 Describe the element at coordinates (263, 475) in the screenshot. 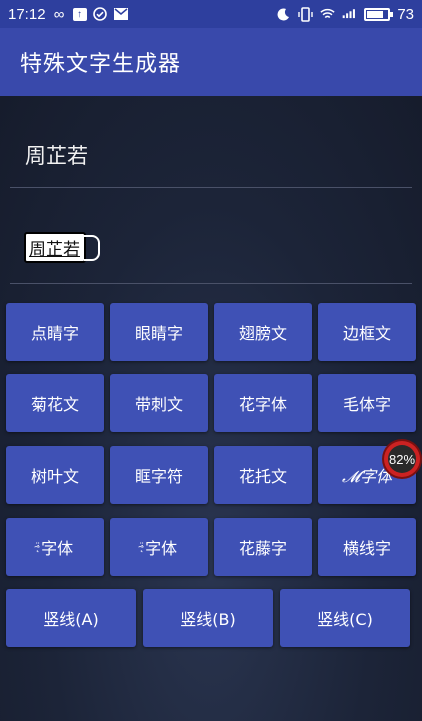

I see `calyx-button: 花托文` at that location.